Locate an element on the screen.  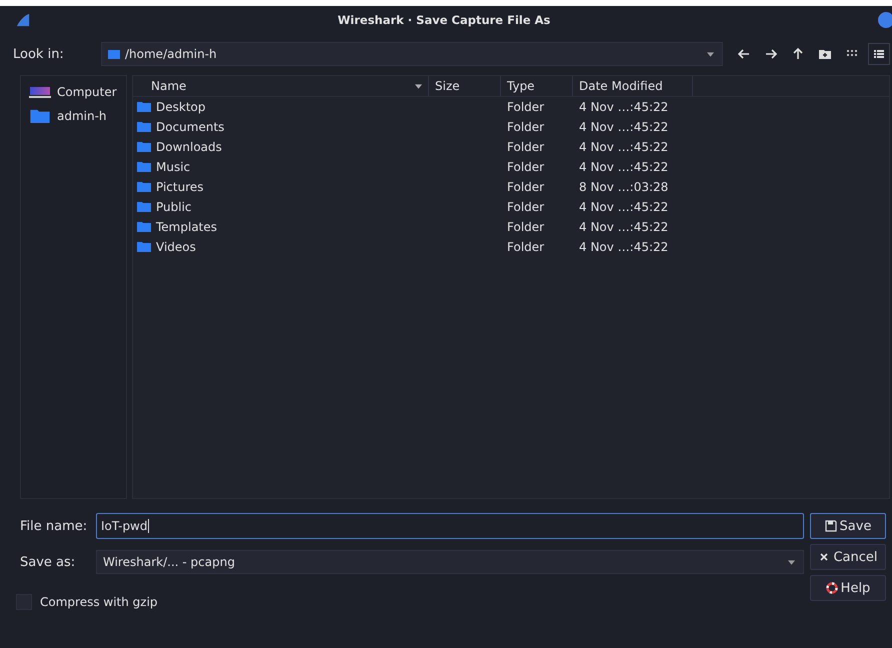
file-name-field: IoT-pwd is located at coordinates (450, 526).